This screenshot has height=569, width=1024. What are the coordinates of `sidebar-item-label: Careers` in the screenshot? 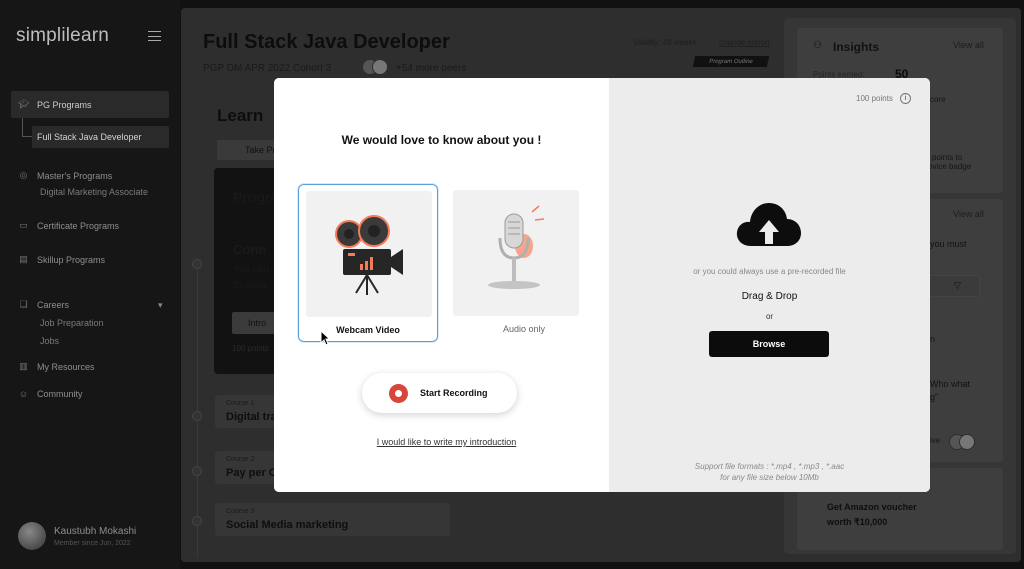 It's located at (53, 304).